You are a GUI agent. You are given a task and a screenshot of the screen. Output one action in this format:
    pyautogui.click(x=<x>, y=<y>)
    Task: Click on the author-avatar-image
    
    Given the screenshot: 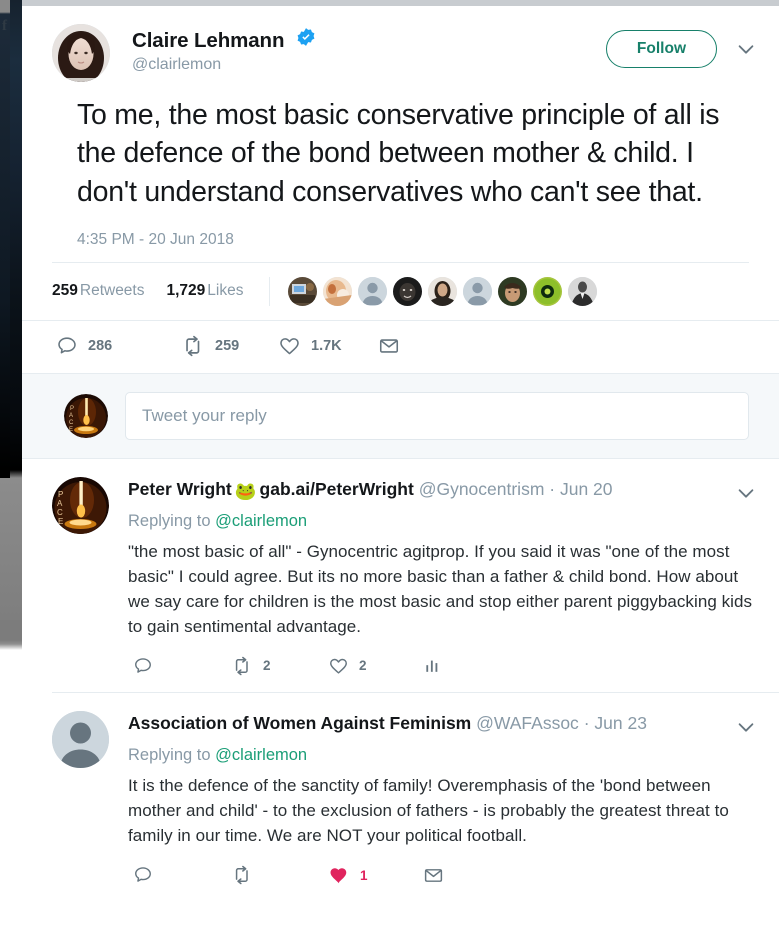 What is the action you would take?
    pyautogui.click(x=81, y=53)
    